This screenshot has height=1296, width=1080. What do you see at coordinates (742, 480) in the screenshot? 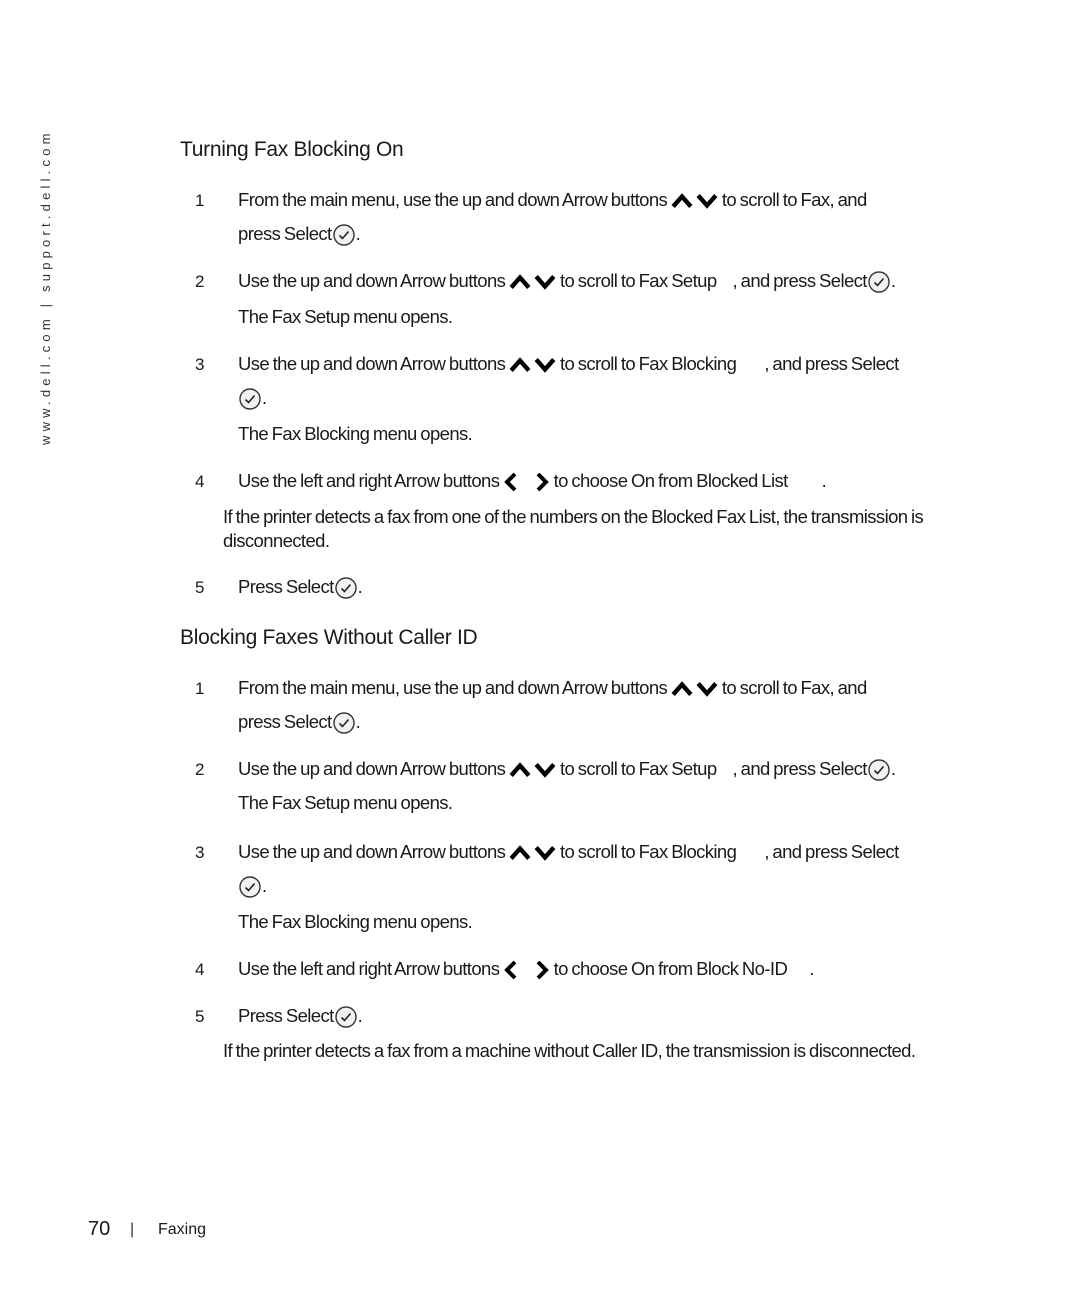
I see `menu-target: Blocked List` at bounding box center [742, 480].